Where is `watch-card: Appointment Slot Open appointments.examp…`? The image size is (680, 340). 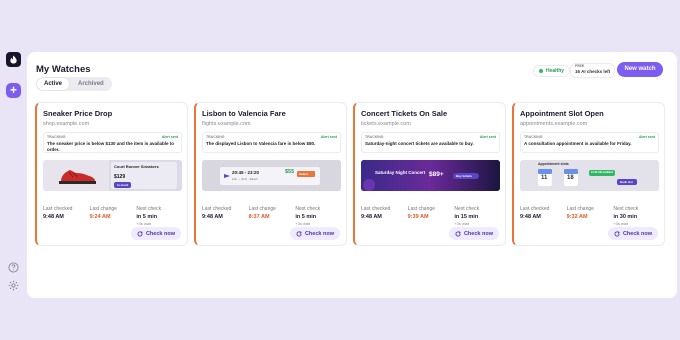
watch-card: Appointment Slot Open appointments.examp… is located at coordinates (588, 174).